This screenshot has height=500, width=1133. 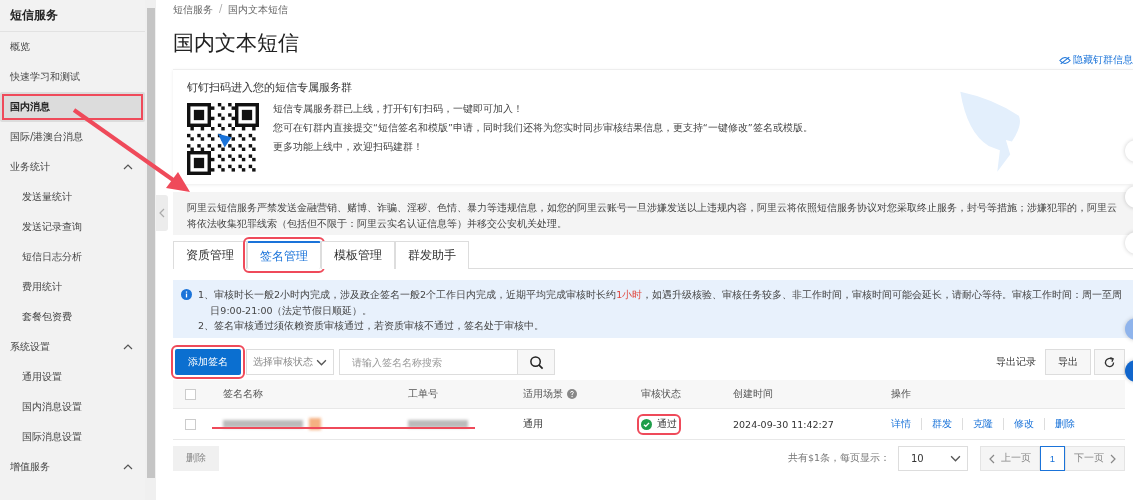 What do you see at coordinates (372, 326) in the screenshot?
I see `notice-text: 2、签名审核通过须依赖资质审核通过，若资质审核不通过，签名处于审核中。` at bounding box center [372, 326].